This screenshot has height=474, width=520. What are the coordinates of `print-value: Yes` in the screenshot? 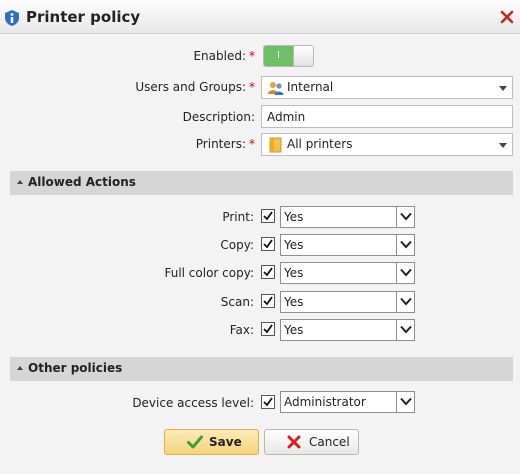 It's located at (294, 217).